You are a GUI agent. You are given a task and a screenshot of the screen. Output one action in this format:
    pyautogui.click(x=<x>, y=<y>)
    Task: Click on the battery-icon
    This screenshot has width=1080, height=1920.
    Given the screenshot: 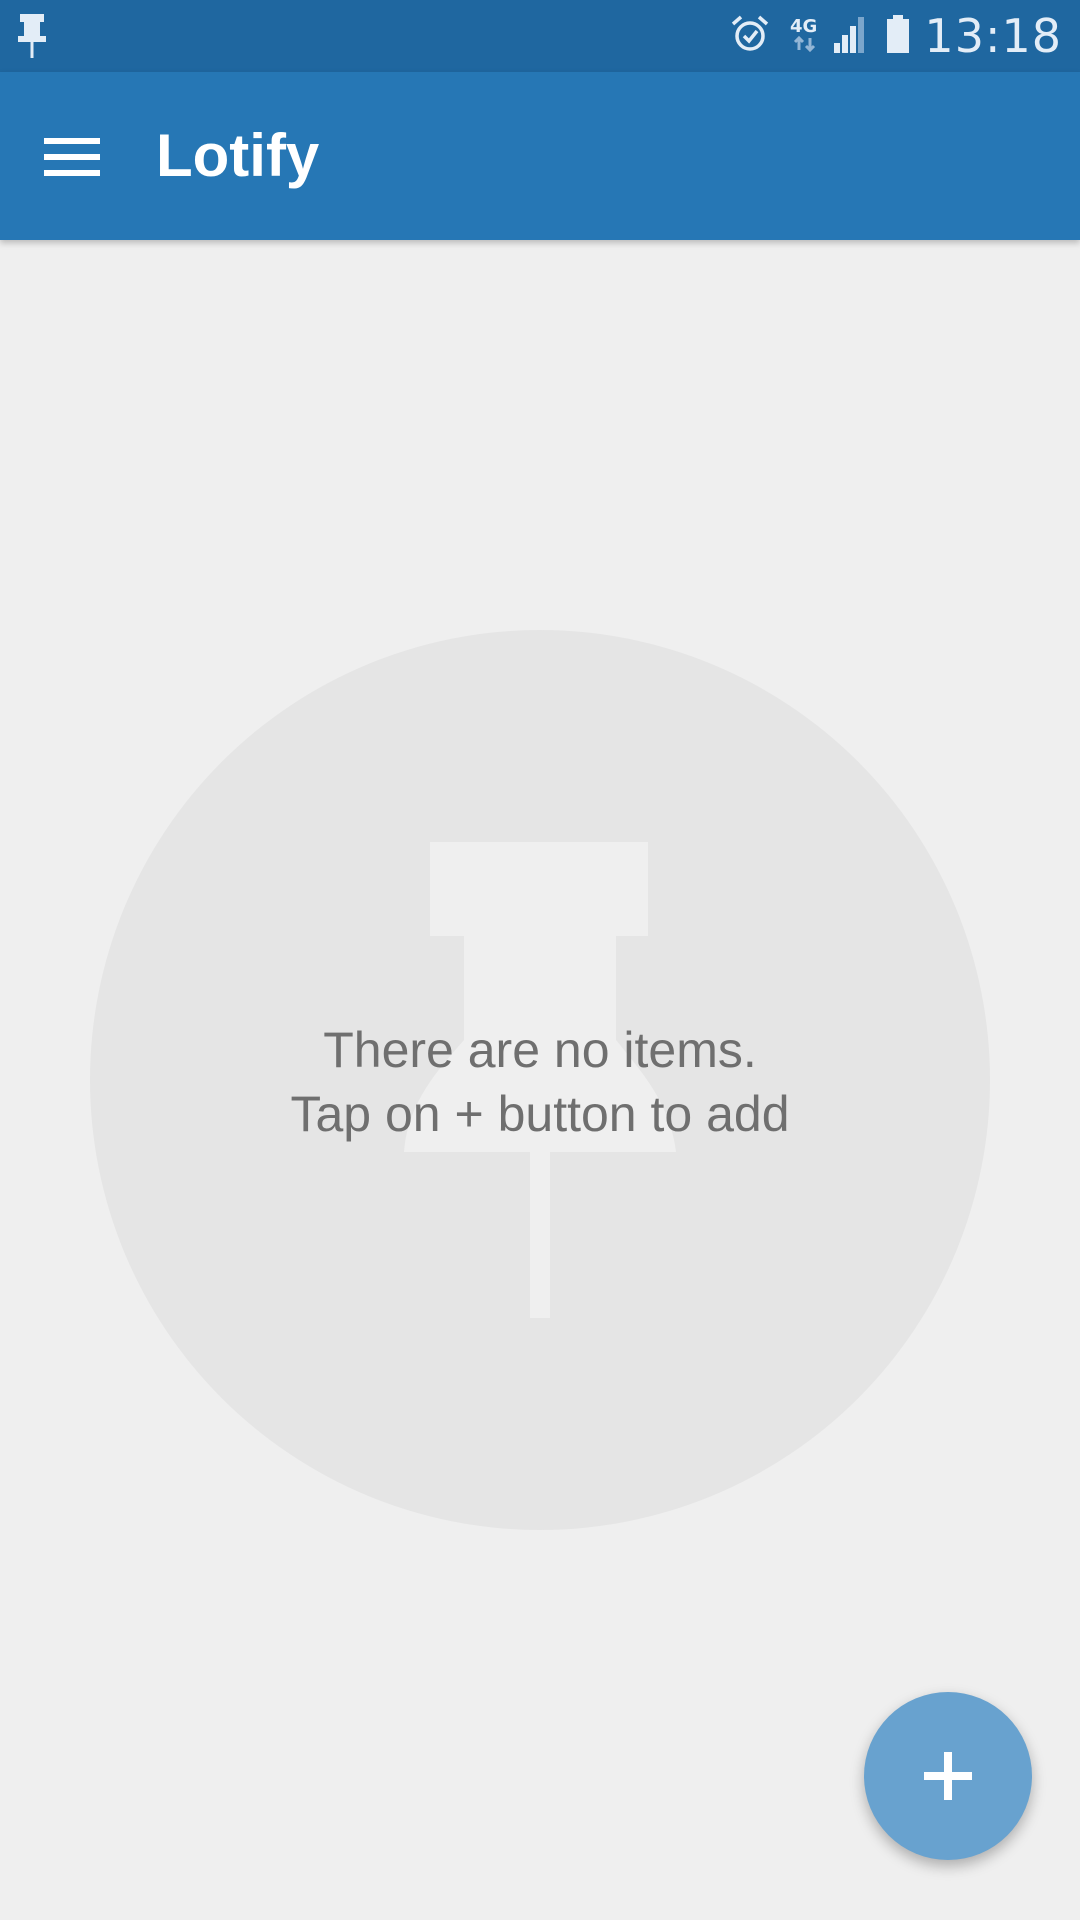 What is the action you would take?
    pyautogui.click(x=898, y=36)
    